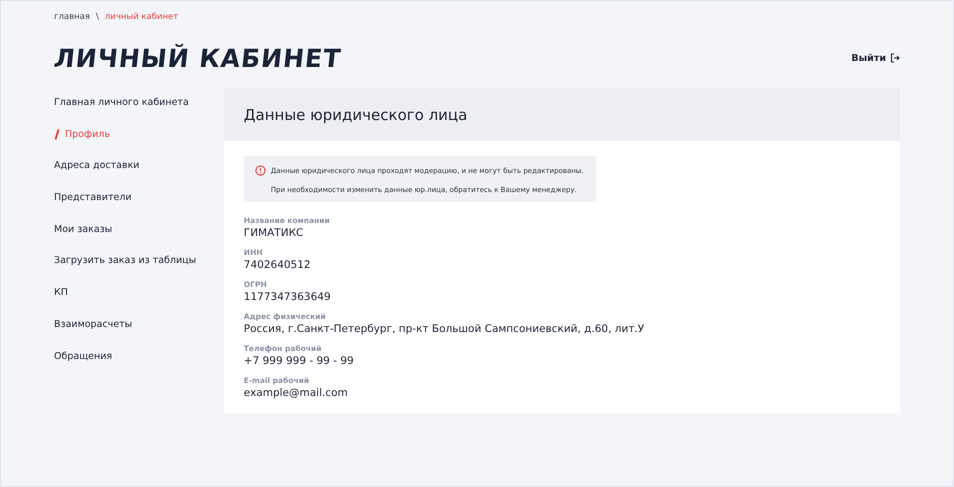  I want to click on breadcrumb-link: главная, so click(72, 17).